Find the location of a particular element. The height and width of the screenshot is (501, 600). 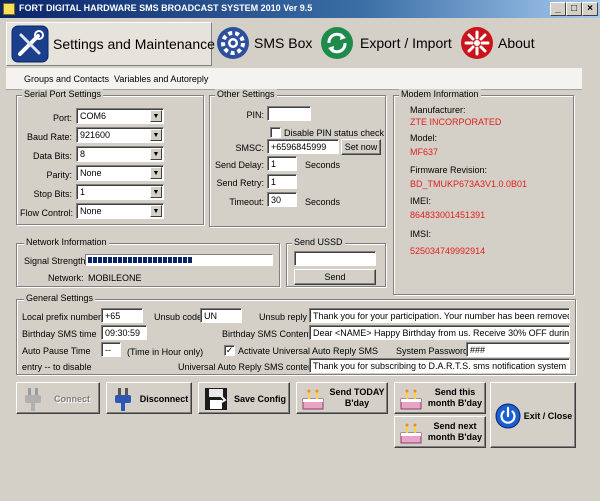

close-button: × is located at coordinates (590, 9).